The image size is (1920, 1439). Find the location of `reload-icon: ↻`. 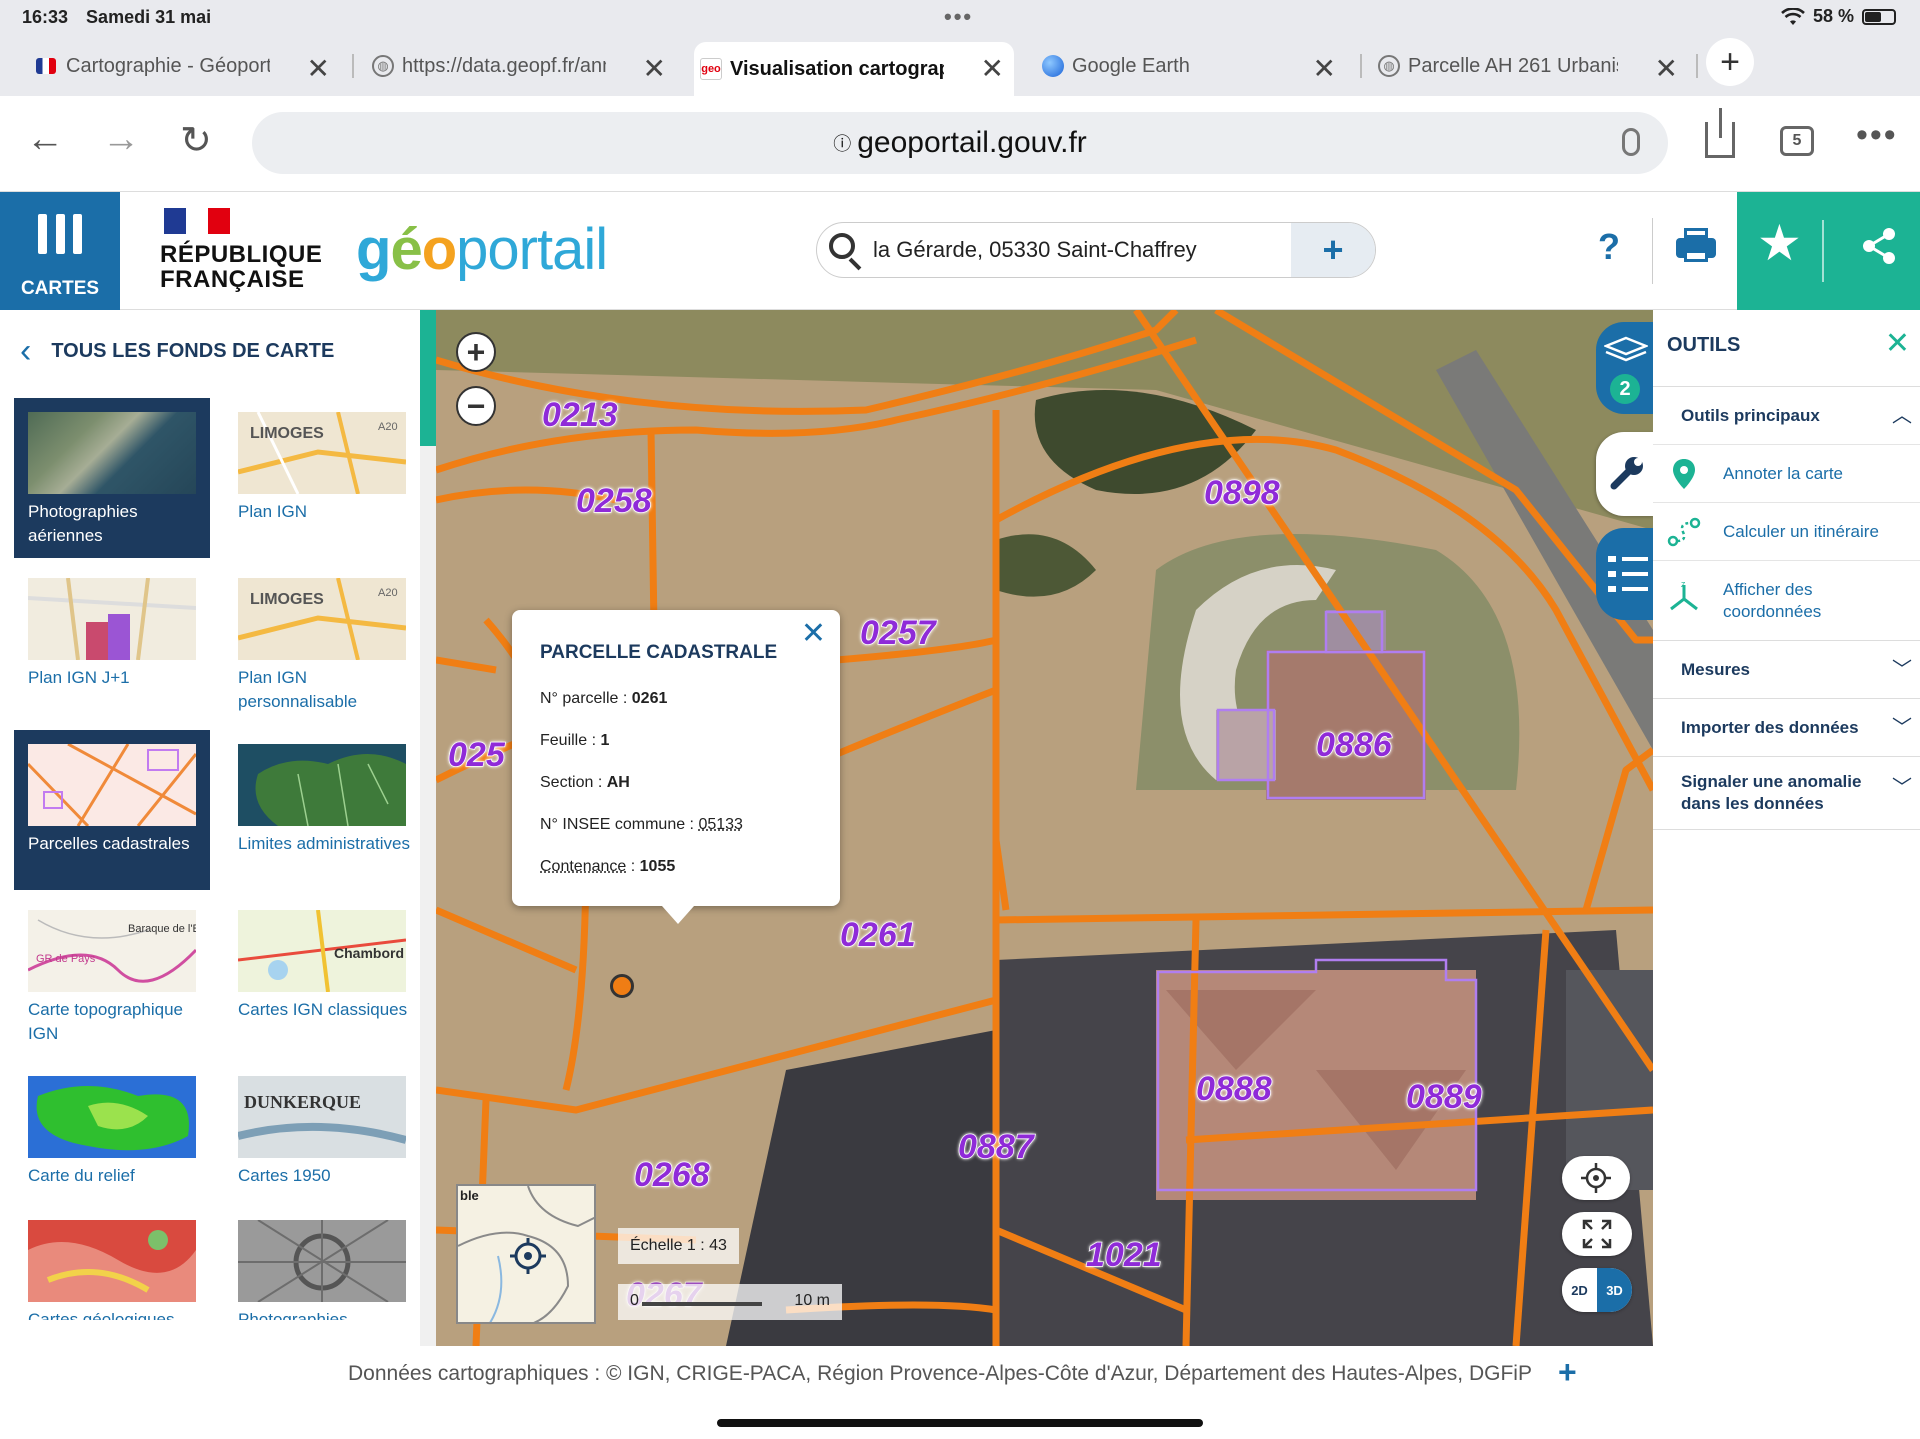

reload-icon: ↻ is located at coordinates (196, 140).